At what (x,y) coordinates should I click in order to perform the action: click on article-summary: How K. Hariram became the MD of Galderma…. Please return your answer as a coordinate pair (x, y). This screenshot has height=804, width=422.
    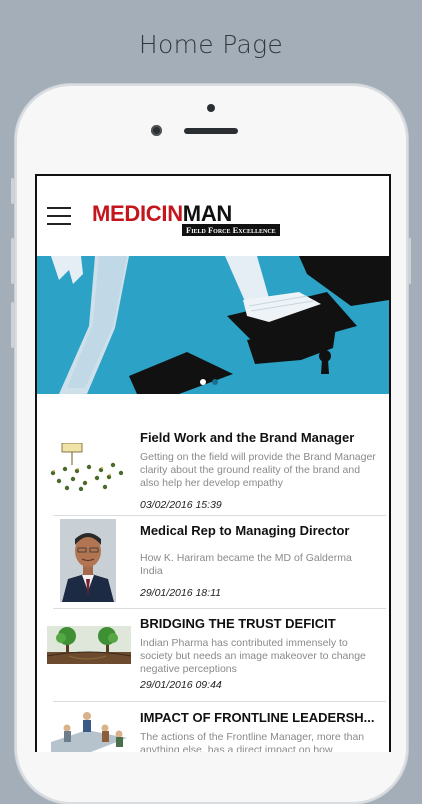
    Looking at the image, I should click on (246, 564).